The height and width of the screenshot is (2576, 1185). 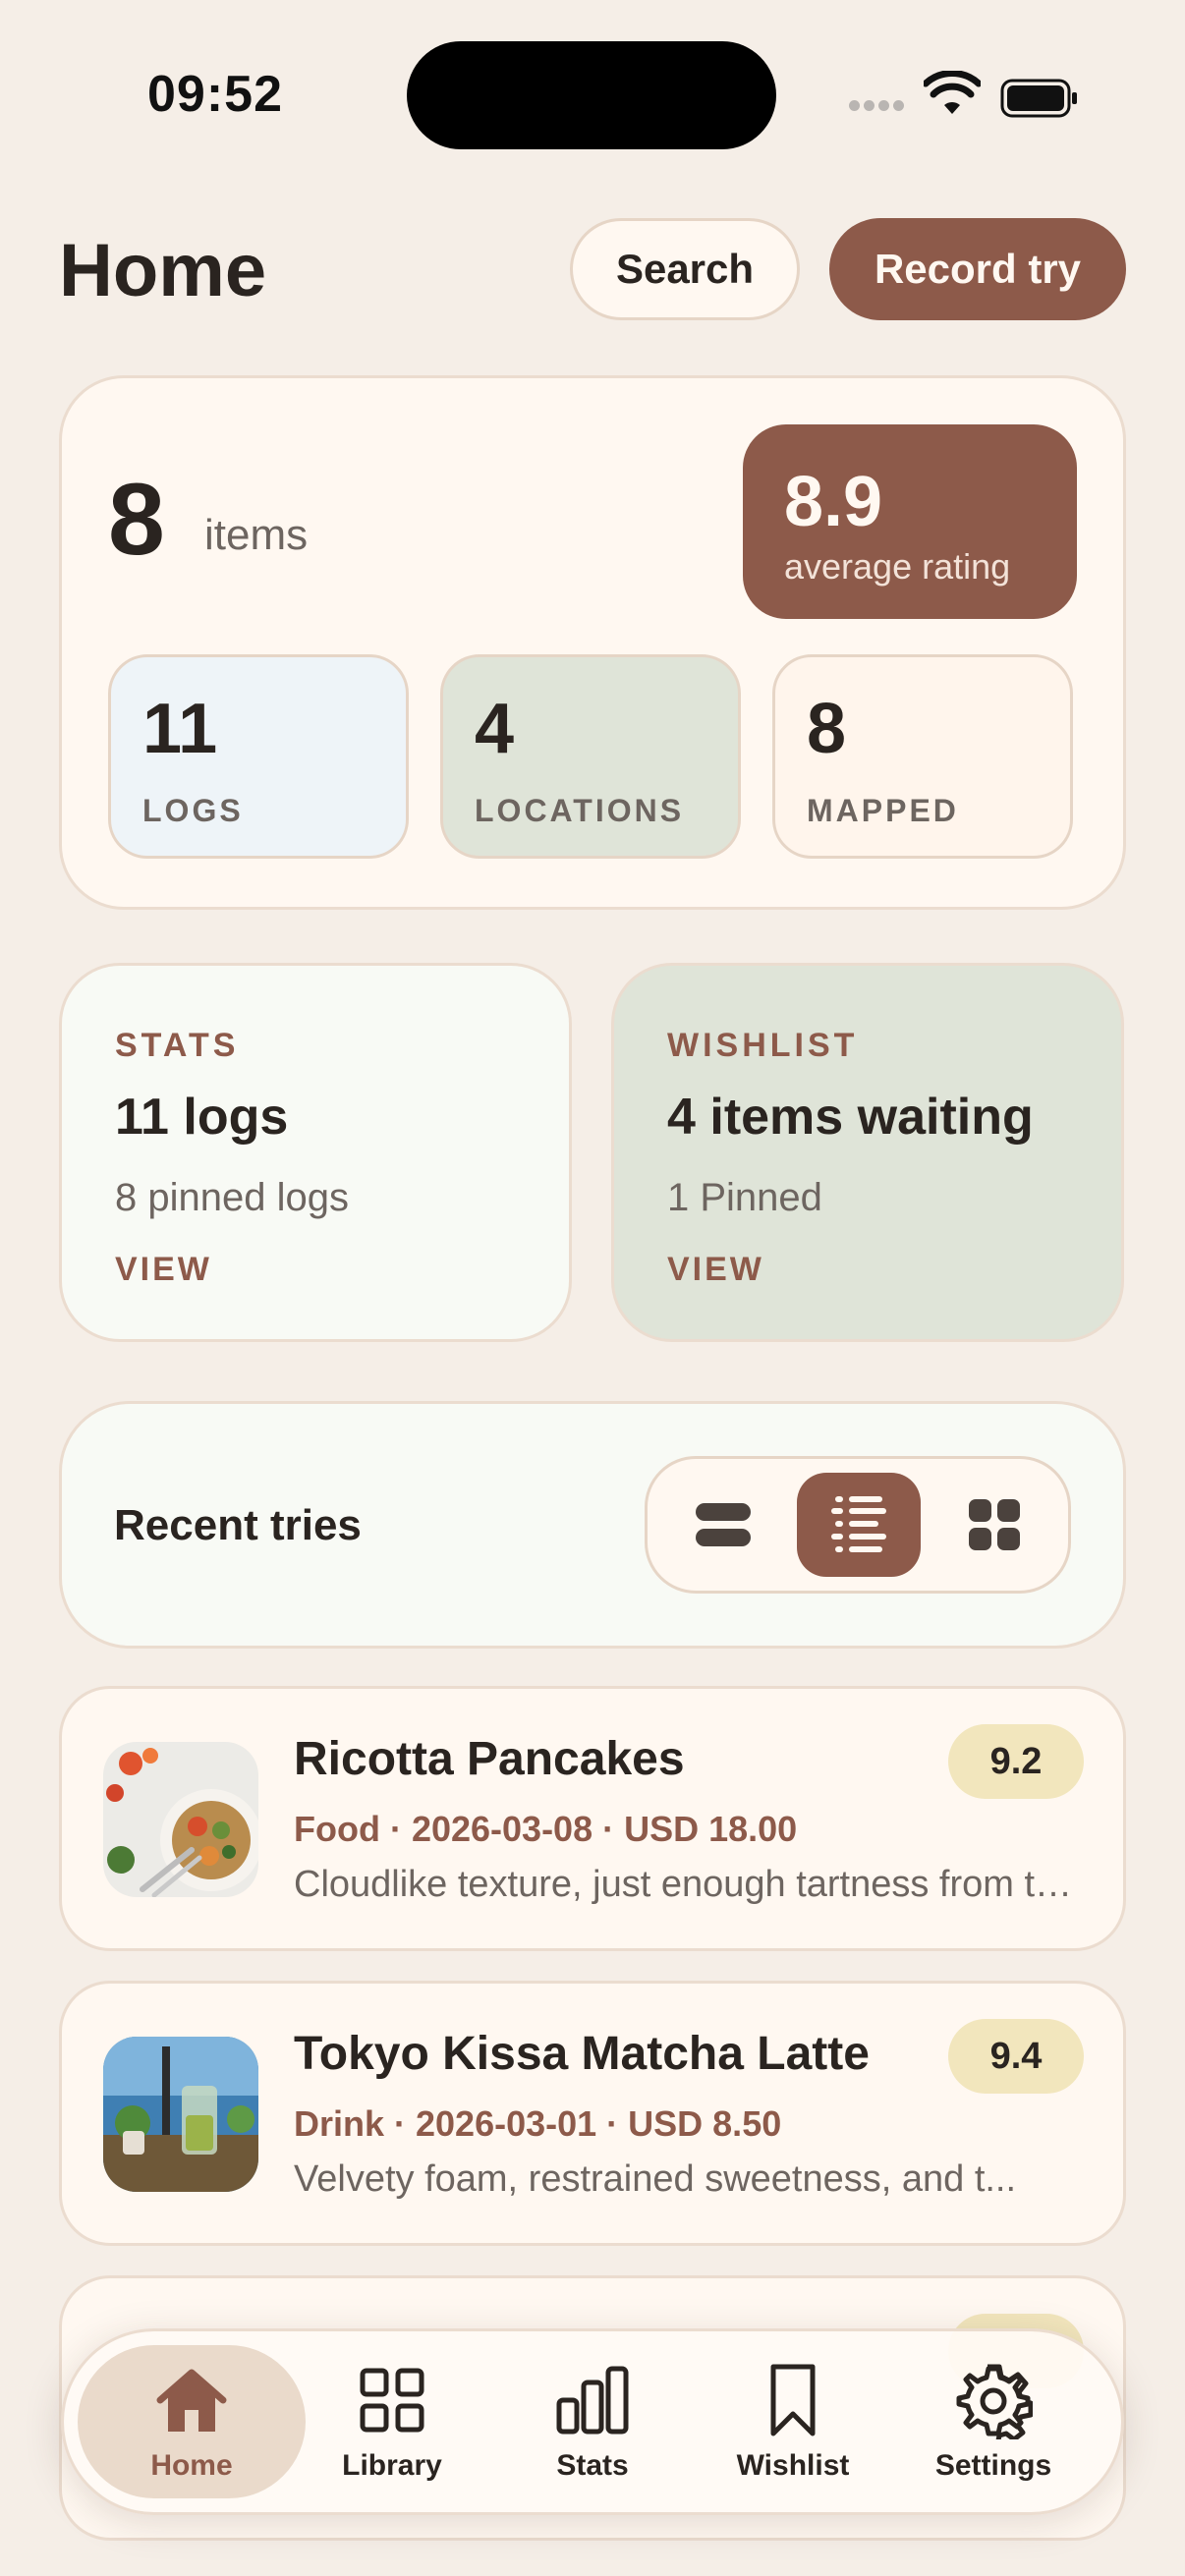 I want to click on tab-home: Home, so click(x=192, y=2429).